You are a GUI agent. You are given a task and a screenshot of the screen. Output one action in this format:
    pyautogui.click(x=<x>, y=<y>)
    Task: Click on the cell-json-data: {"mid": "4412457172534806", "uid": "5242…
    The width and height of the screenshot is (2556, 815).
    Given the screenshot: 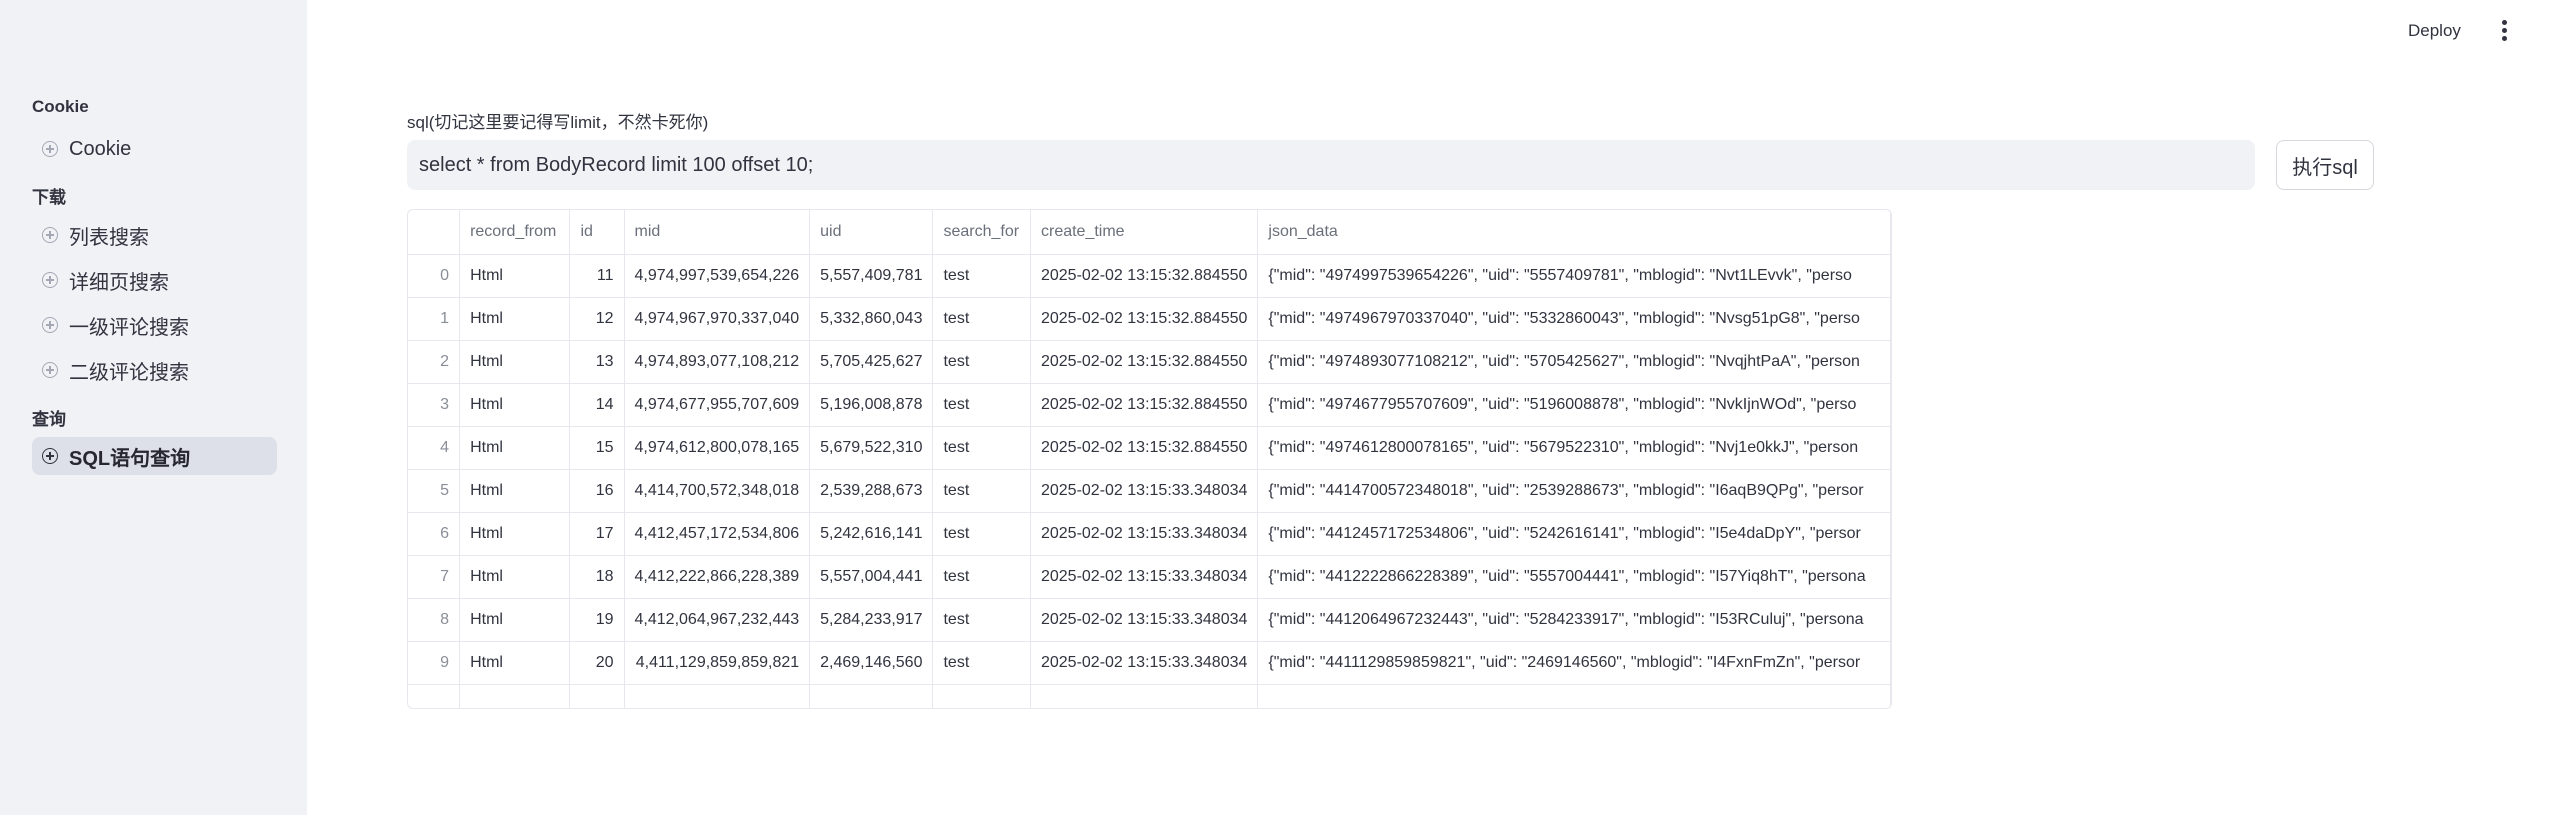 What is the action you would take?
    pyautogui.click(x=1574, y=534)
    